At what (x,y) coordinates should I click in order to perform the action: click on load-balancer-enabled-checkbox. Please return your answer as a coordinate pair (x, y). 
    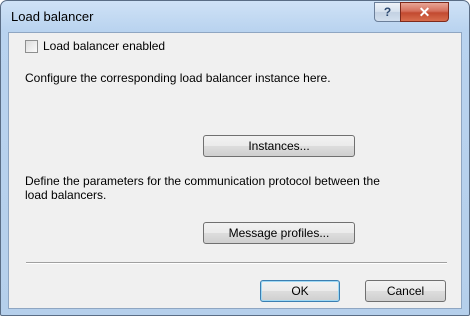
    Looking at the image, I should click on (31, 46).